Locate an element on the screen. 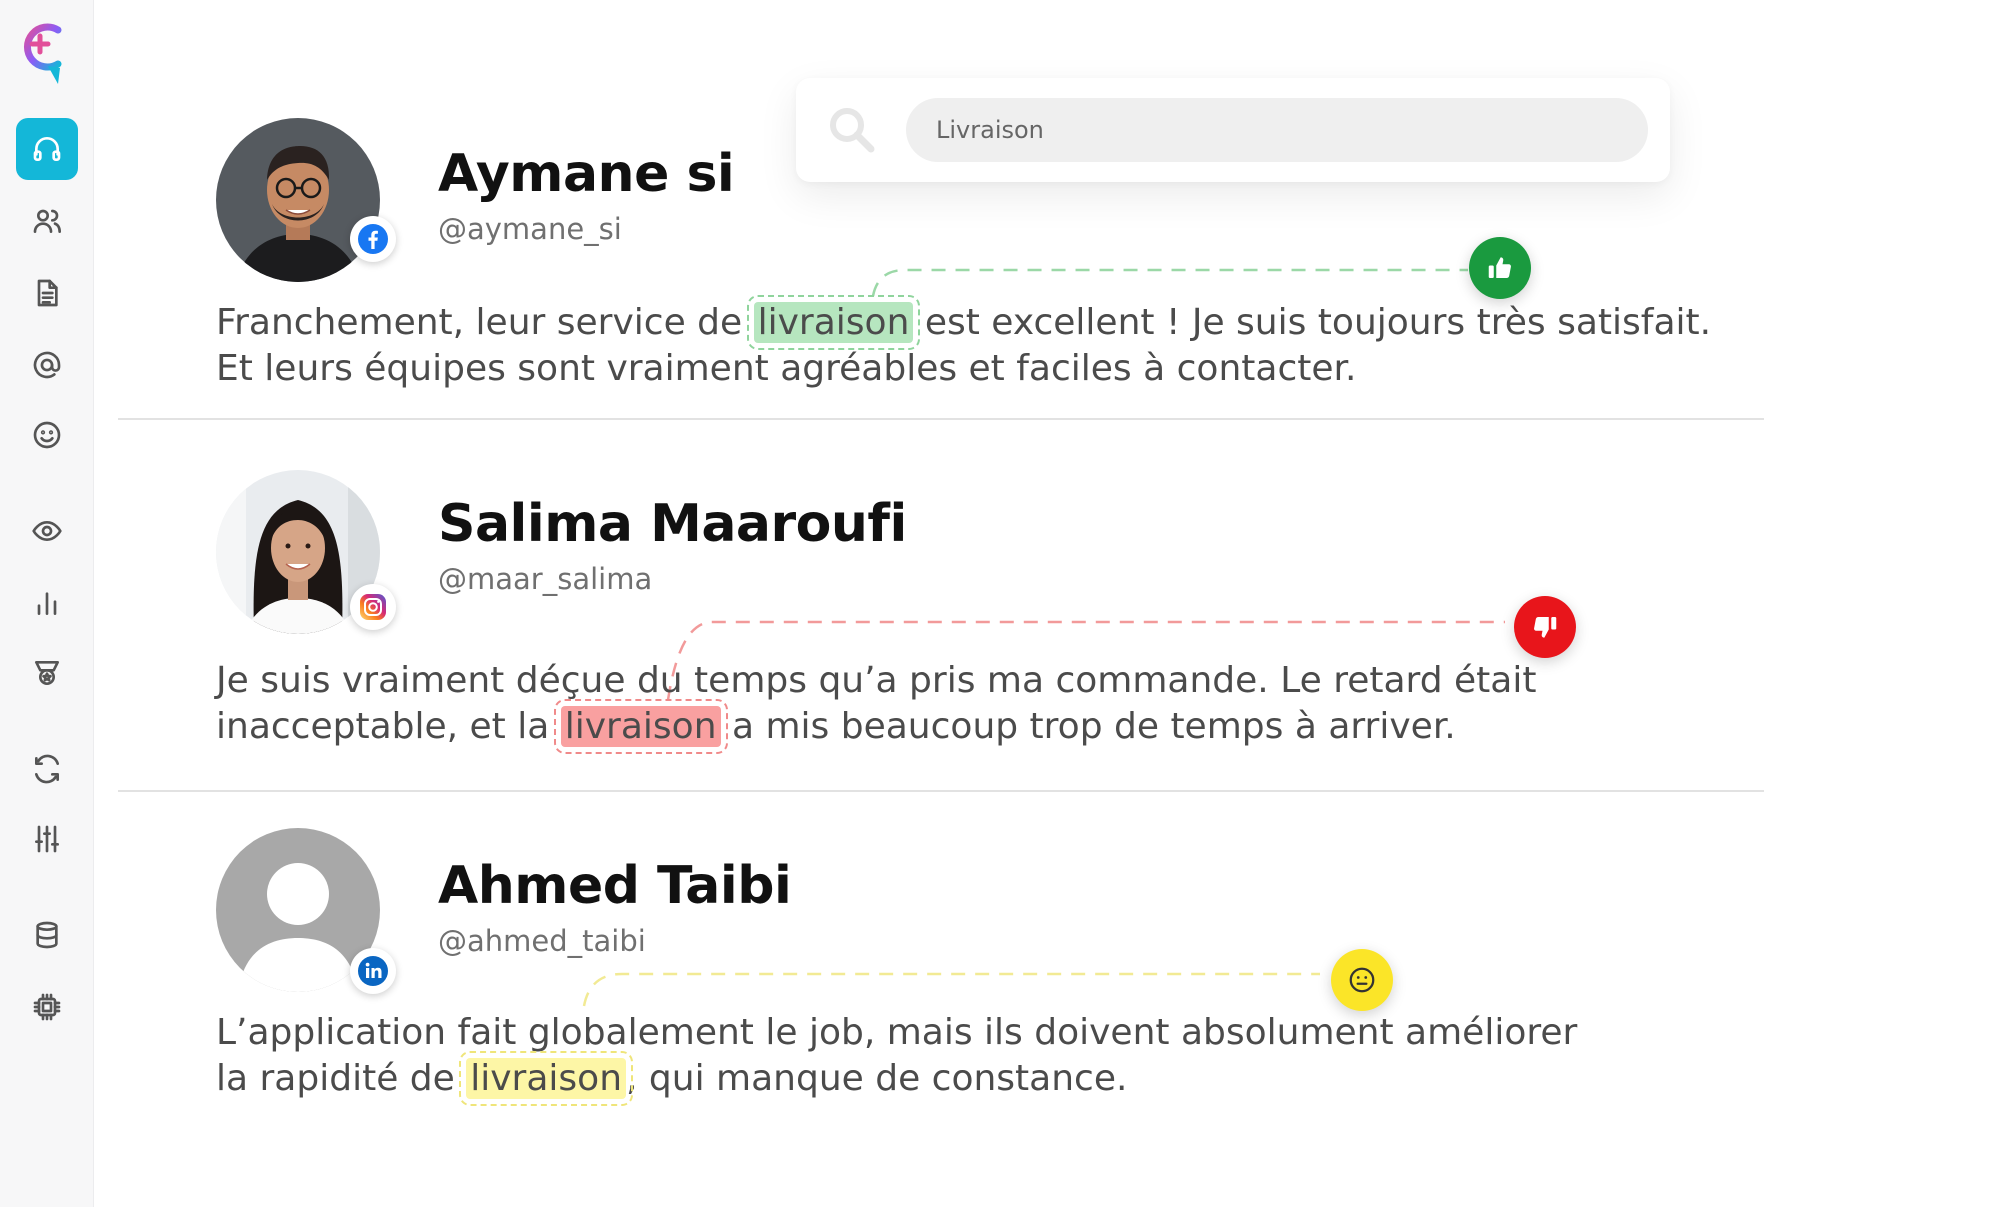 Image resolution: width=2000 pixels, height=1207 pixels. nav-monitoring is located at coordinates (47, 531).